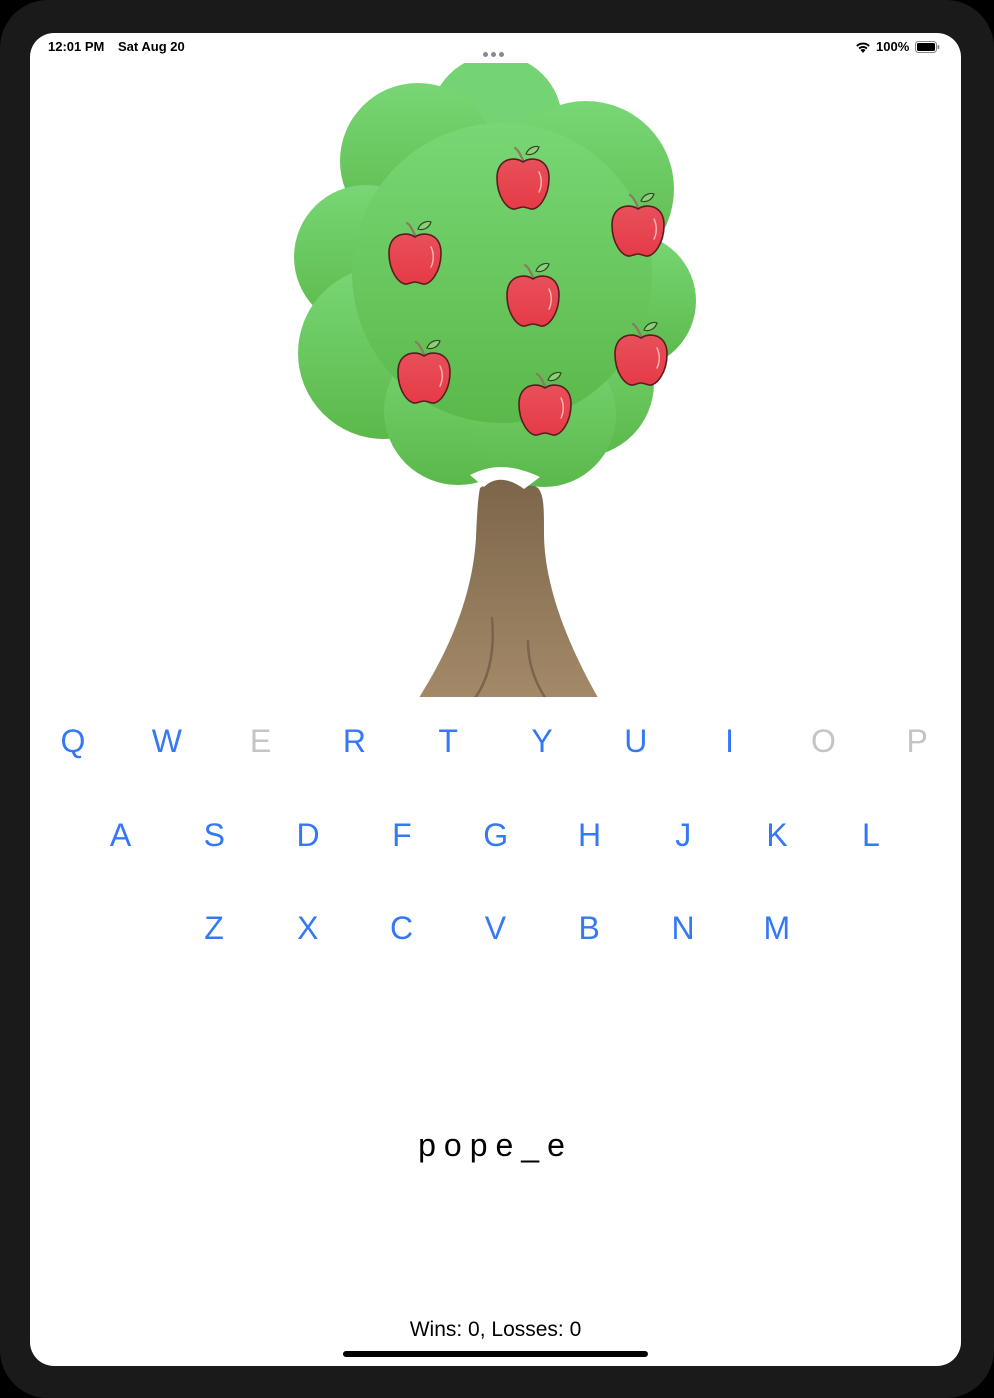 This screenshot has width=994, height=1398. Describe the element at coordinates (777, 835) in the screenshot. I see `letter-key-k: K` at that location.